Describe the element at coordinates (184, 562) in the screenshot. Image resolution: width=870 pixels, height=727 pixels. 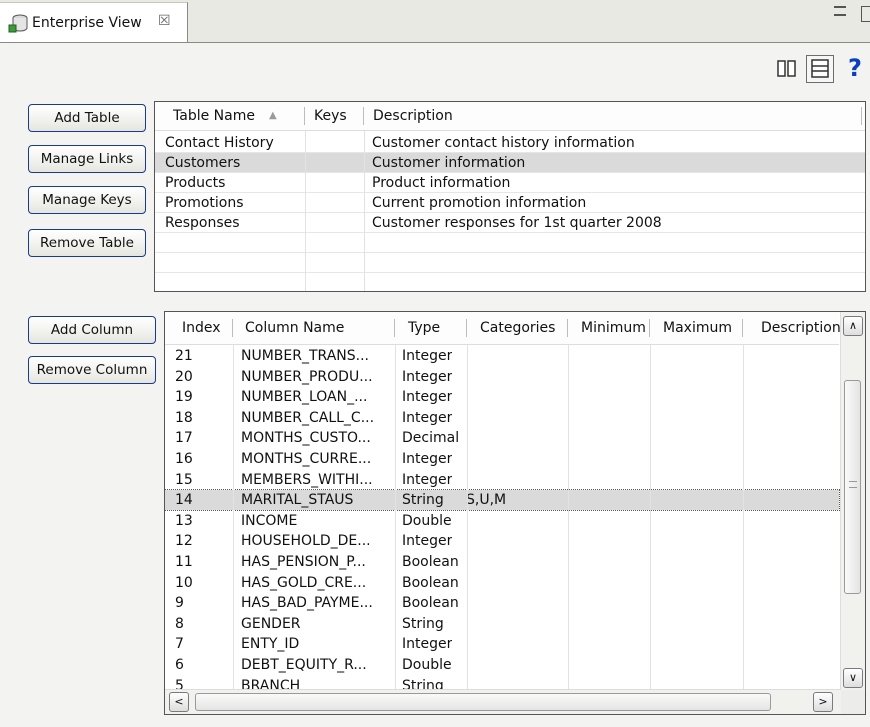
I see `index-cell: 11` at that location.